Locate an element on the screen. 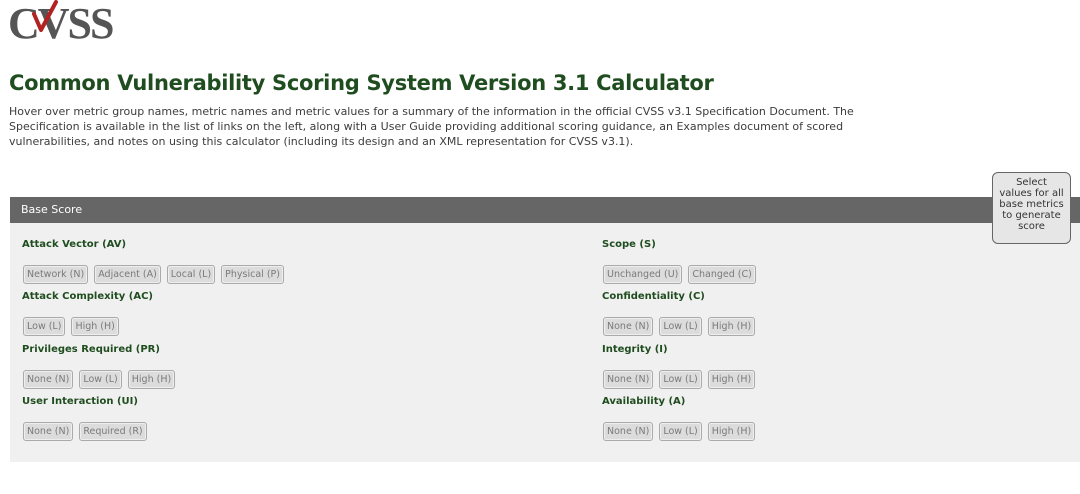  metric-name: User Interaction (UI) is located at coordinates (222, 401).